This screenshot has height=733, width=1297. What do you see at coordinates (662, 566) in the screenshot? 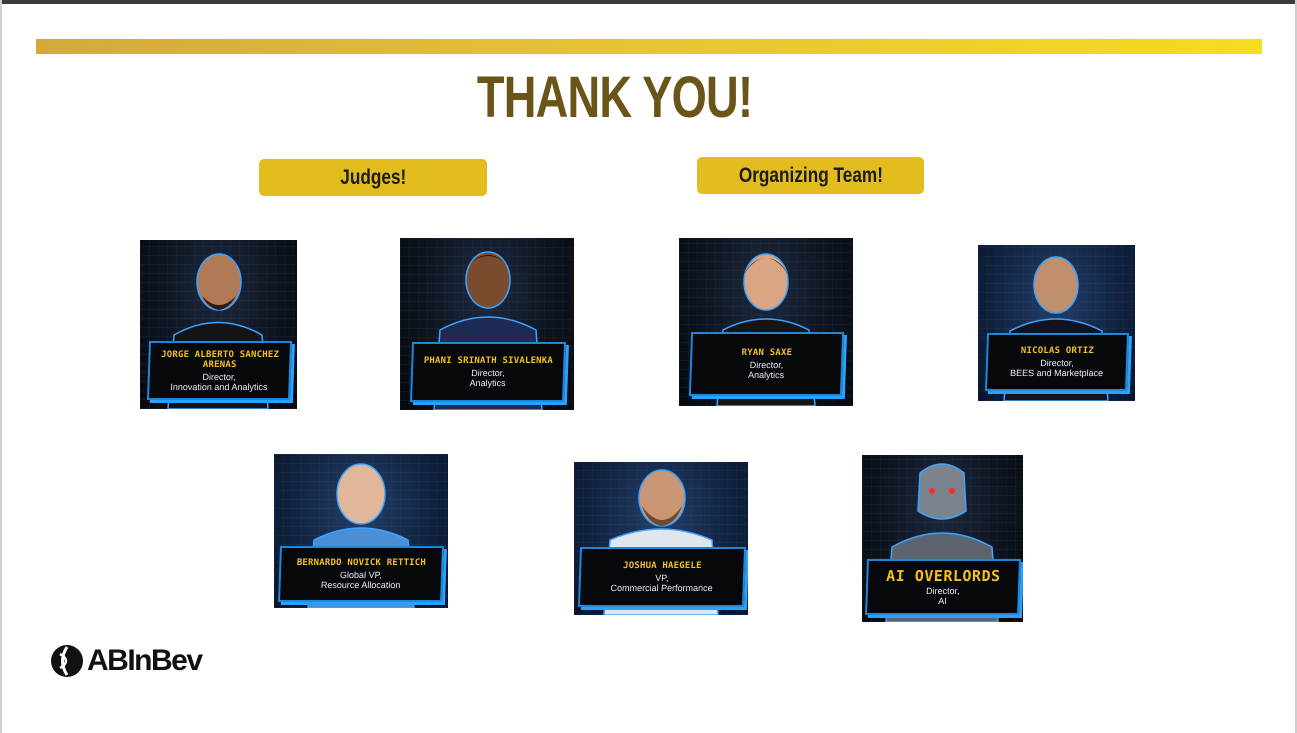
I see `person-name: JOSHUA HAEGELE` at bounding box center [662, 566].